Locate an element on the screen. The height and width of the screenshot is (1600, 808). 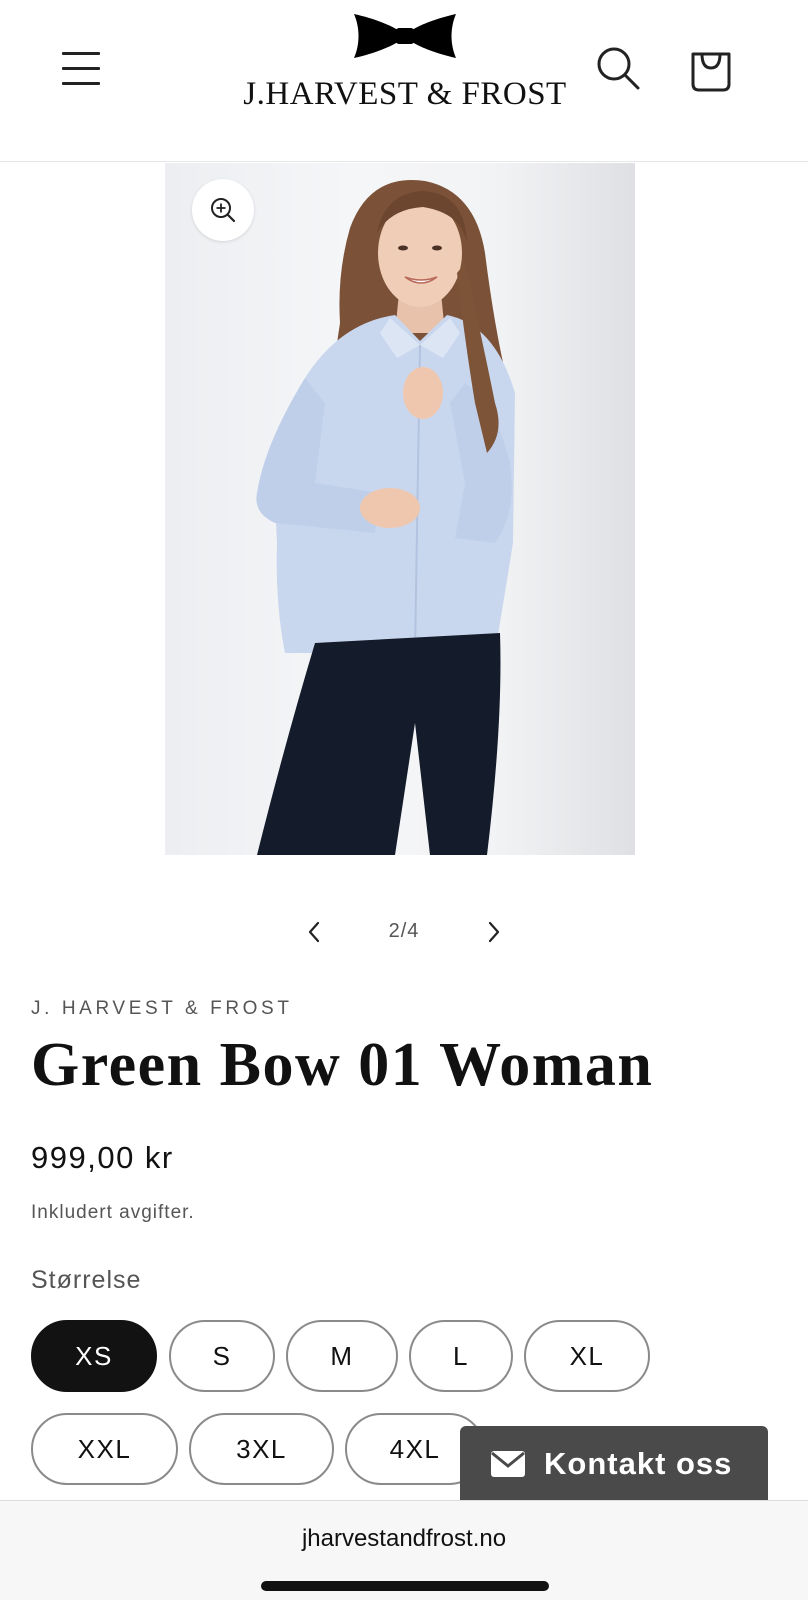
chevron-right-icon is located at coordinates (494, 932).